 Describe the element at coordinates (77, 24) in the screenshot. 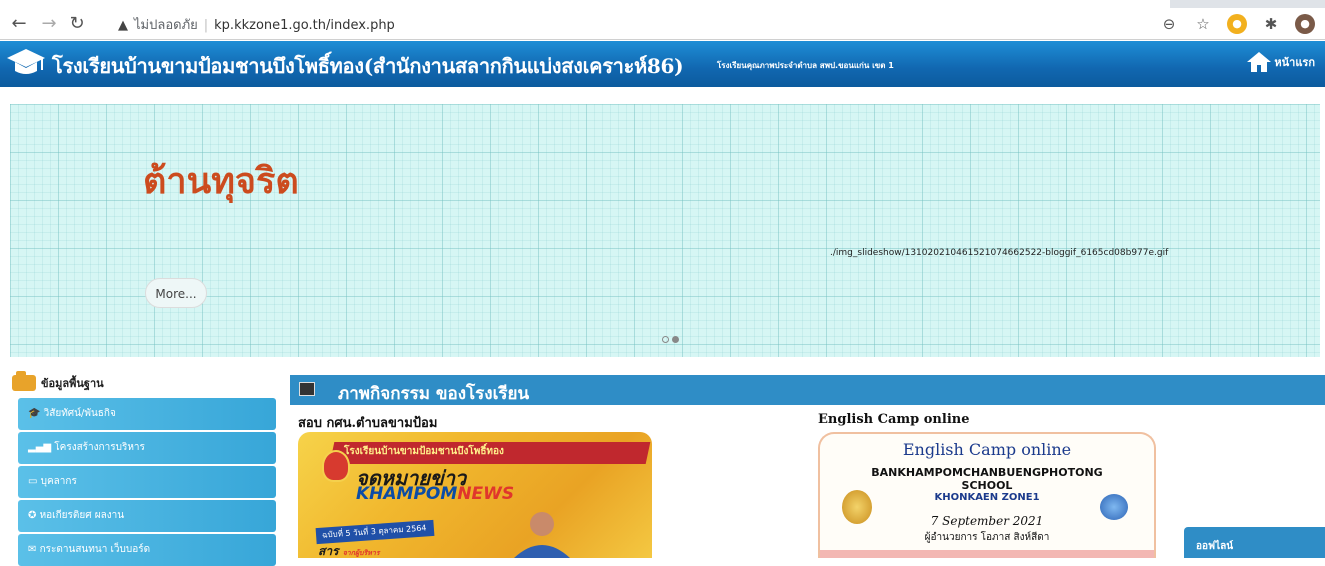

I see `reload-icon: ↻` at that location.